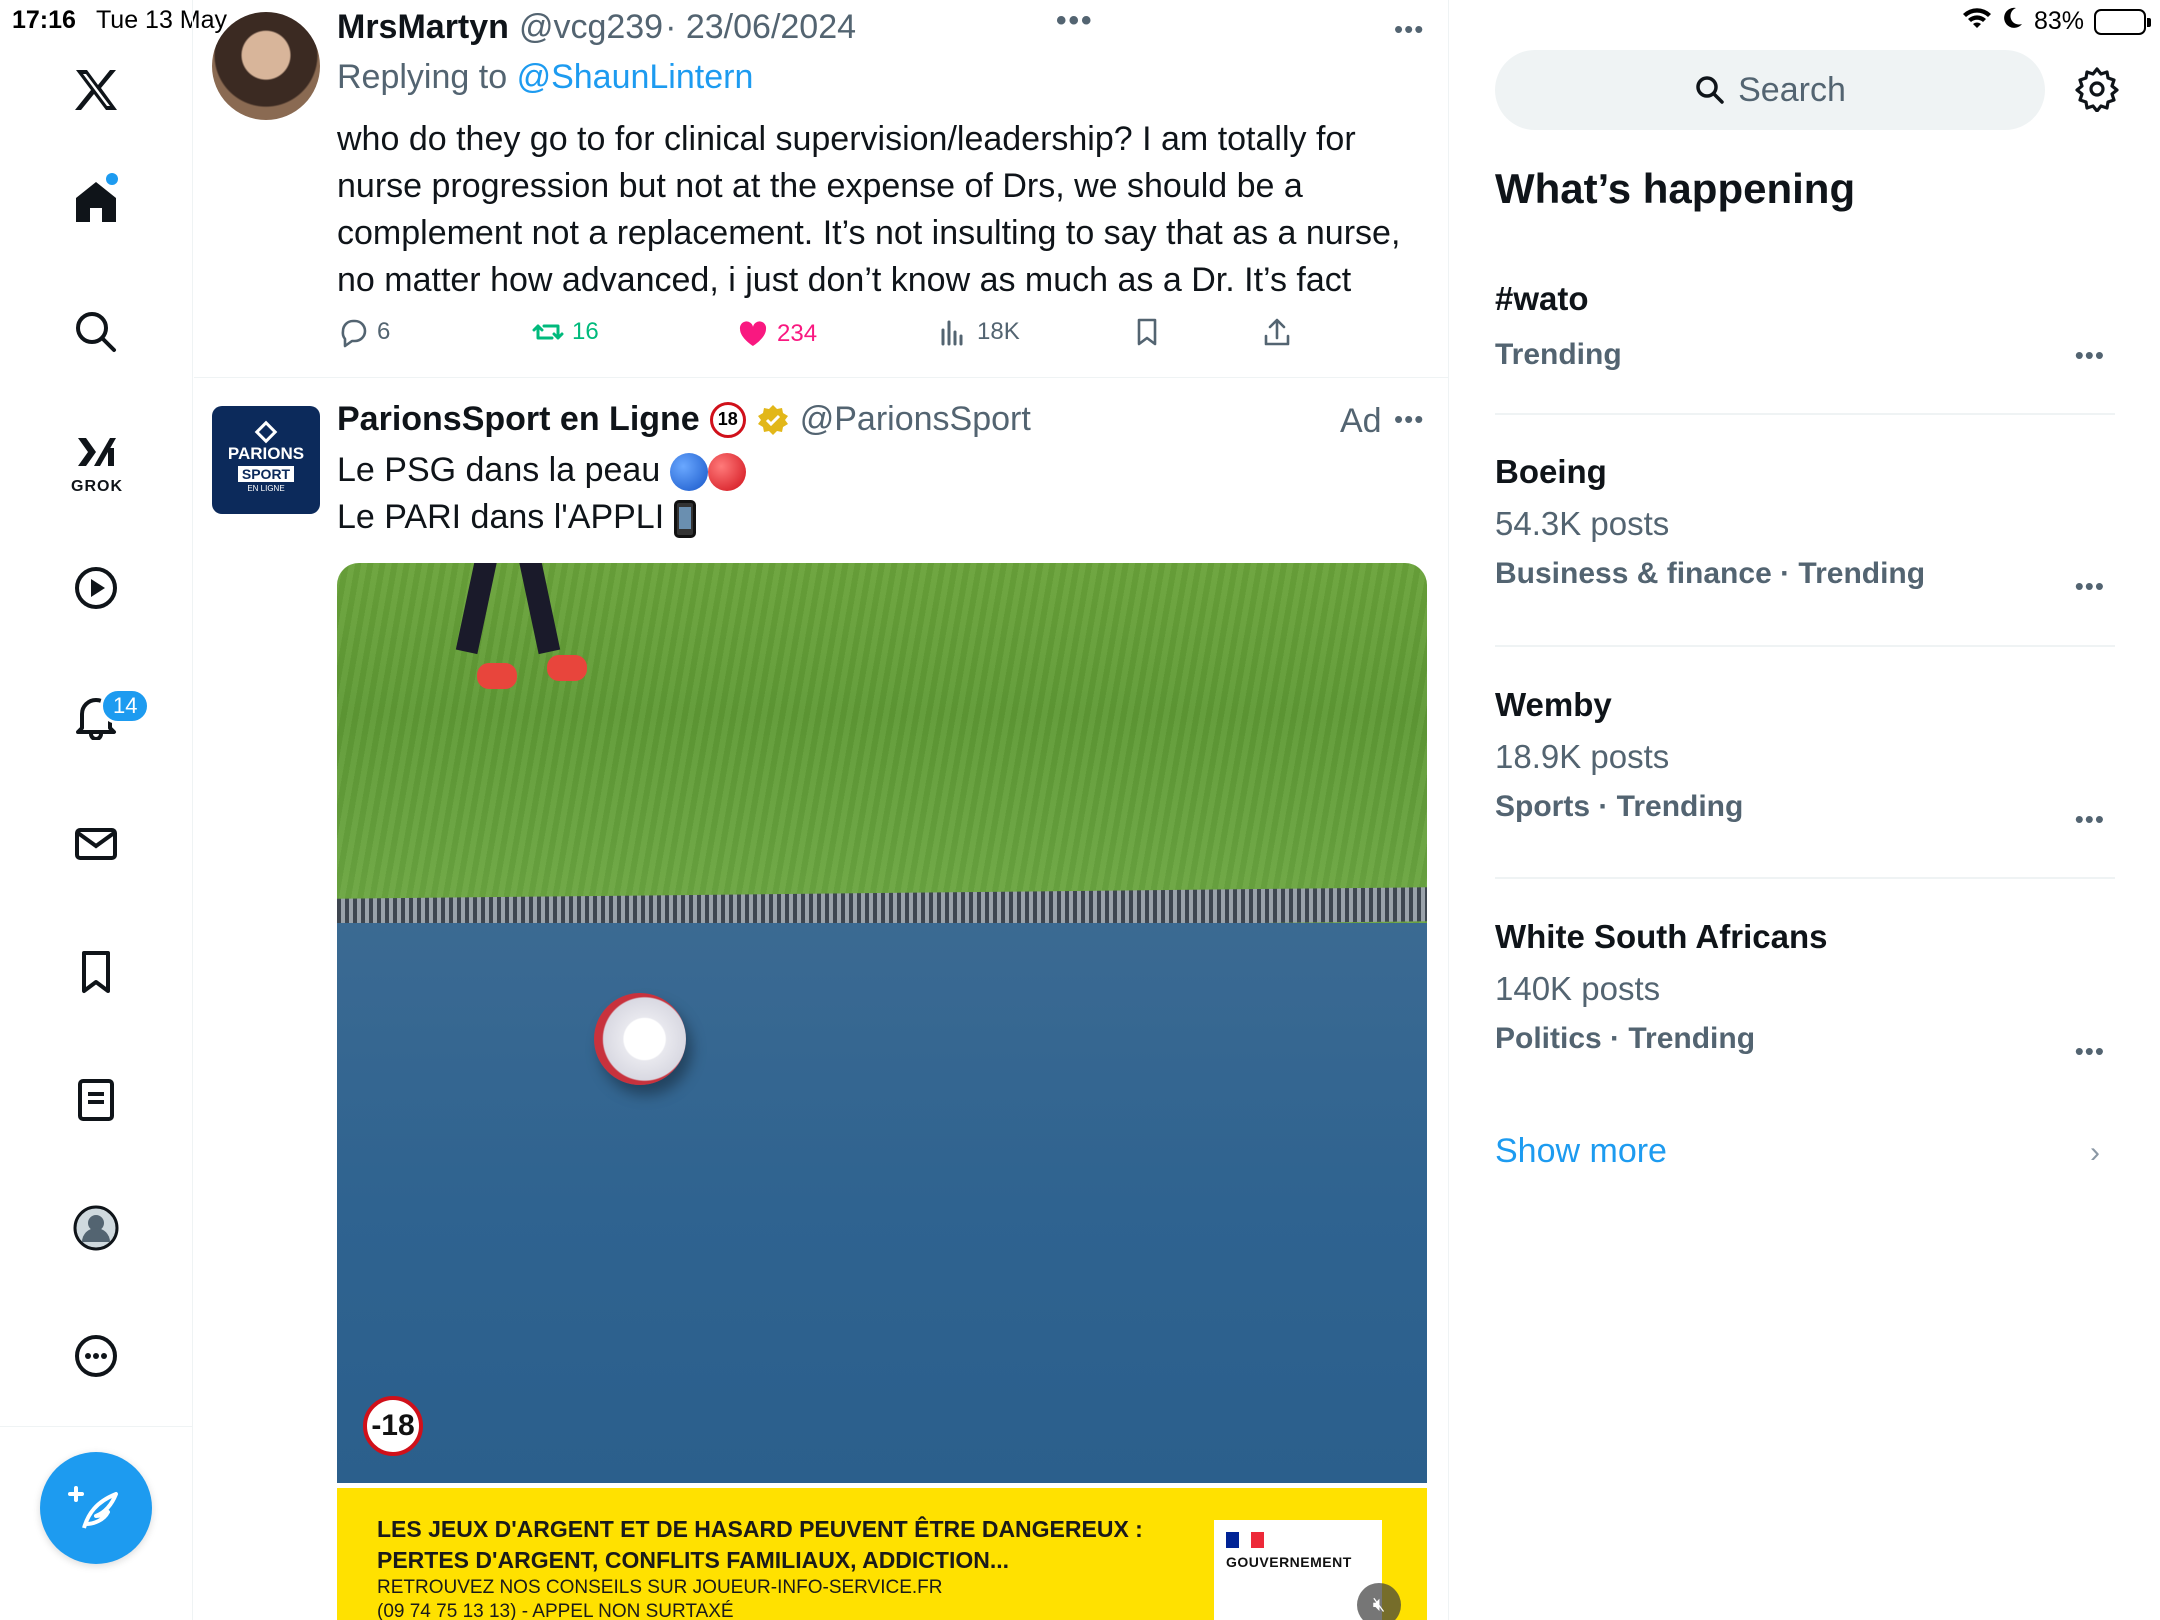  Describe the element at coordinates (1792, 89) in the screenshot. I see `search-placeholder: Search` at that location.